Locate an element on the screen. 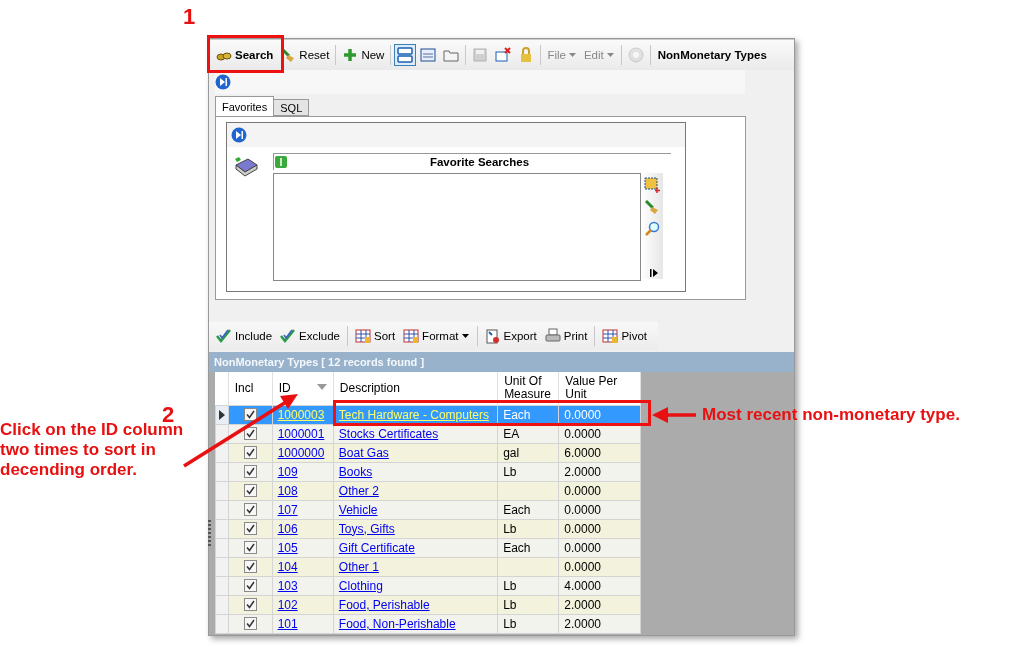 The image size is (1014, 656). toolbar-button: Format is located at coordinates (436, 336).